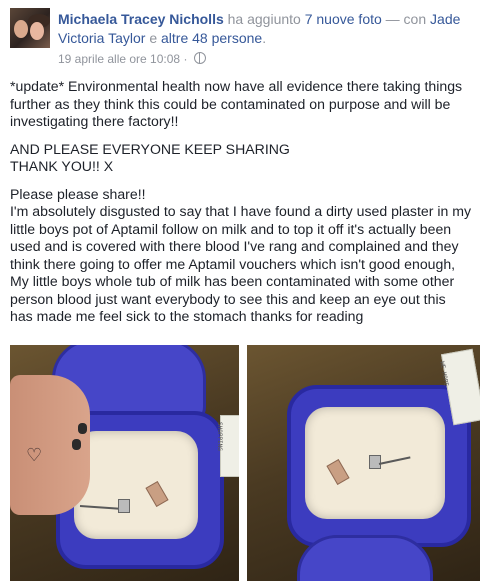 The height and width of the screenshot is (581, 480). What do you see at coordinates (227, 446) in the screenshot?
I see `receipt: SHOPPING` at bounding box center [227, 446].